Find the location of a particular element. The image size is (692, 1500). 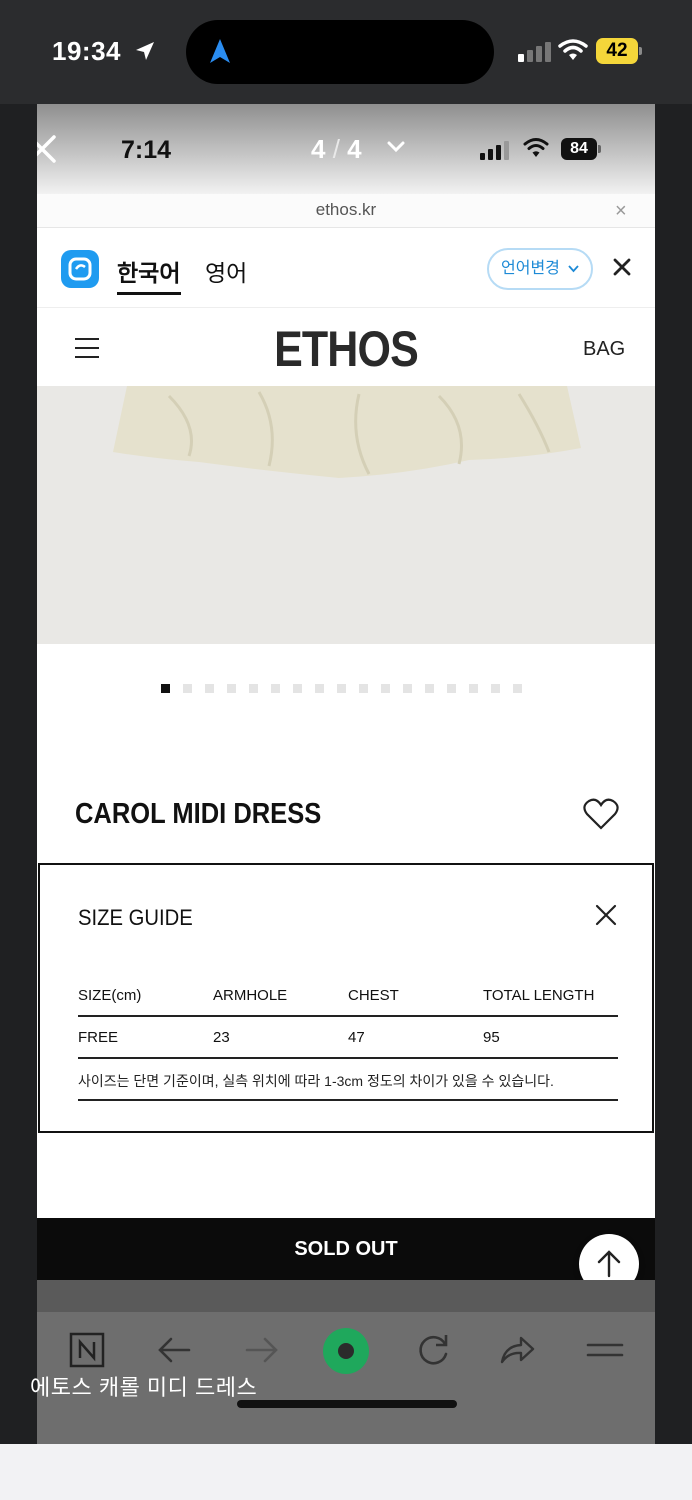

col-chest: CHEST is located at coordinates (373, 995).